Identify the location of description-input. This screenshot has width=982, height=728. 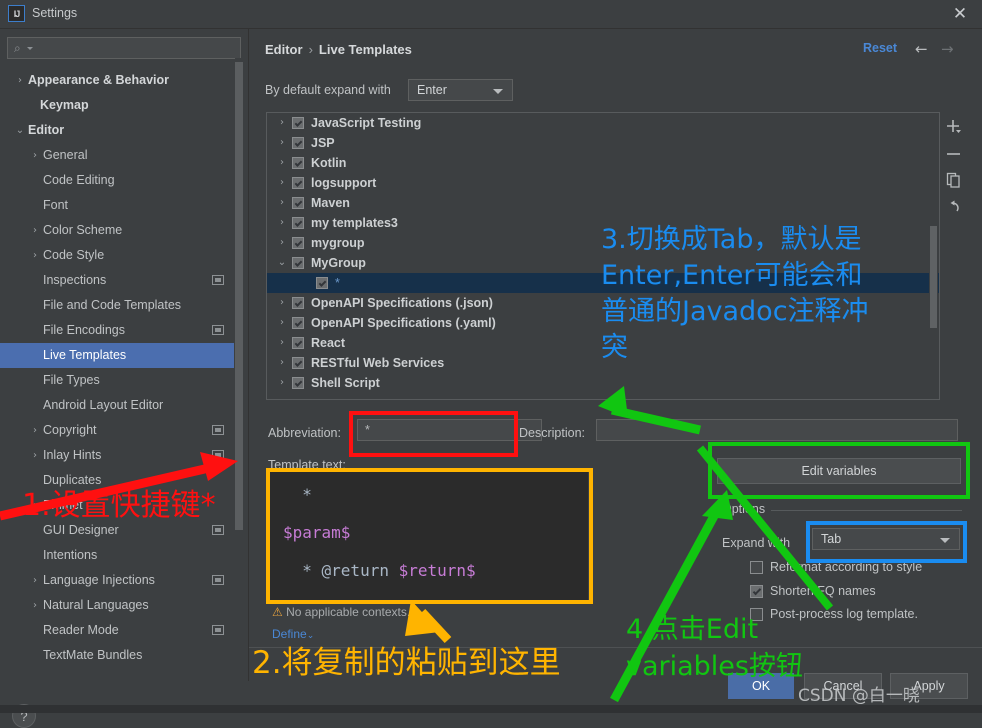
(777, 430).